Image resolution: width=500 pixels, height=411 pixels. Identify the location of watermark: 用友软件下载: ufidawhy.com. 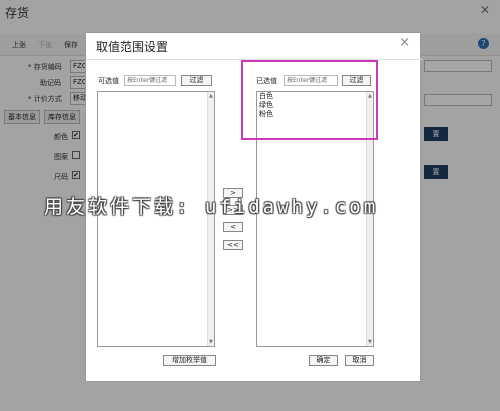
(211, 207).